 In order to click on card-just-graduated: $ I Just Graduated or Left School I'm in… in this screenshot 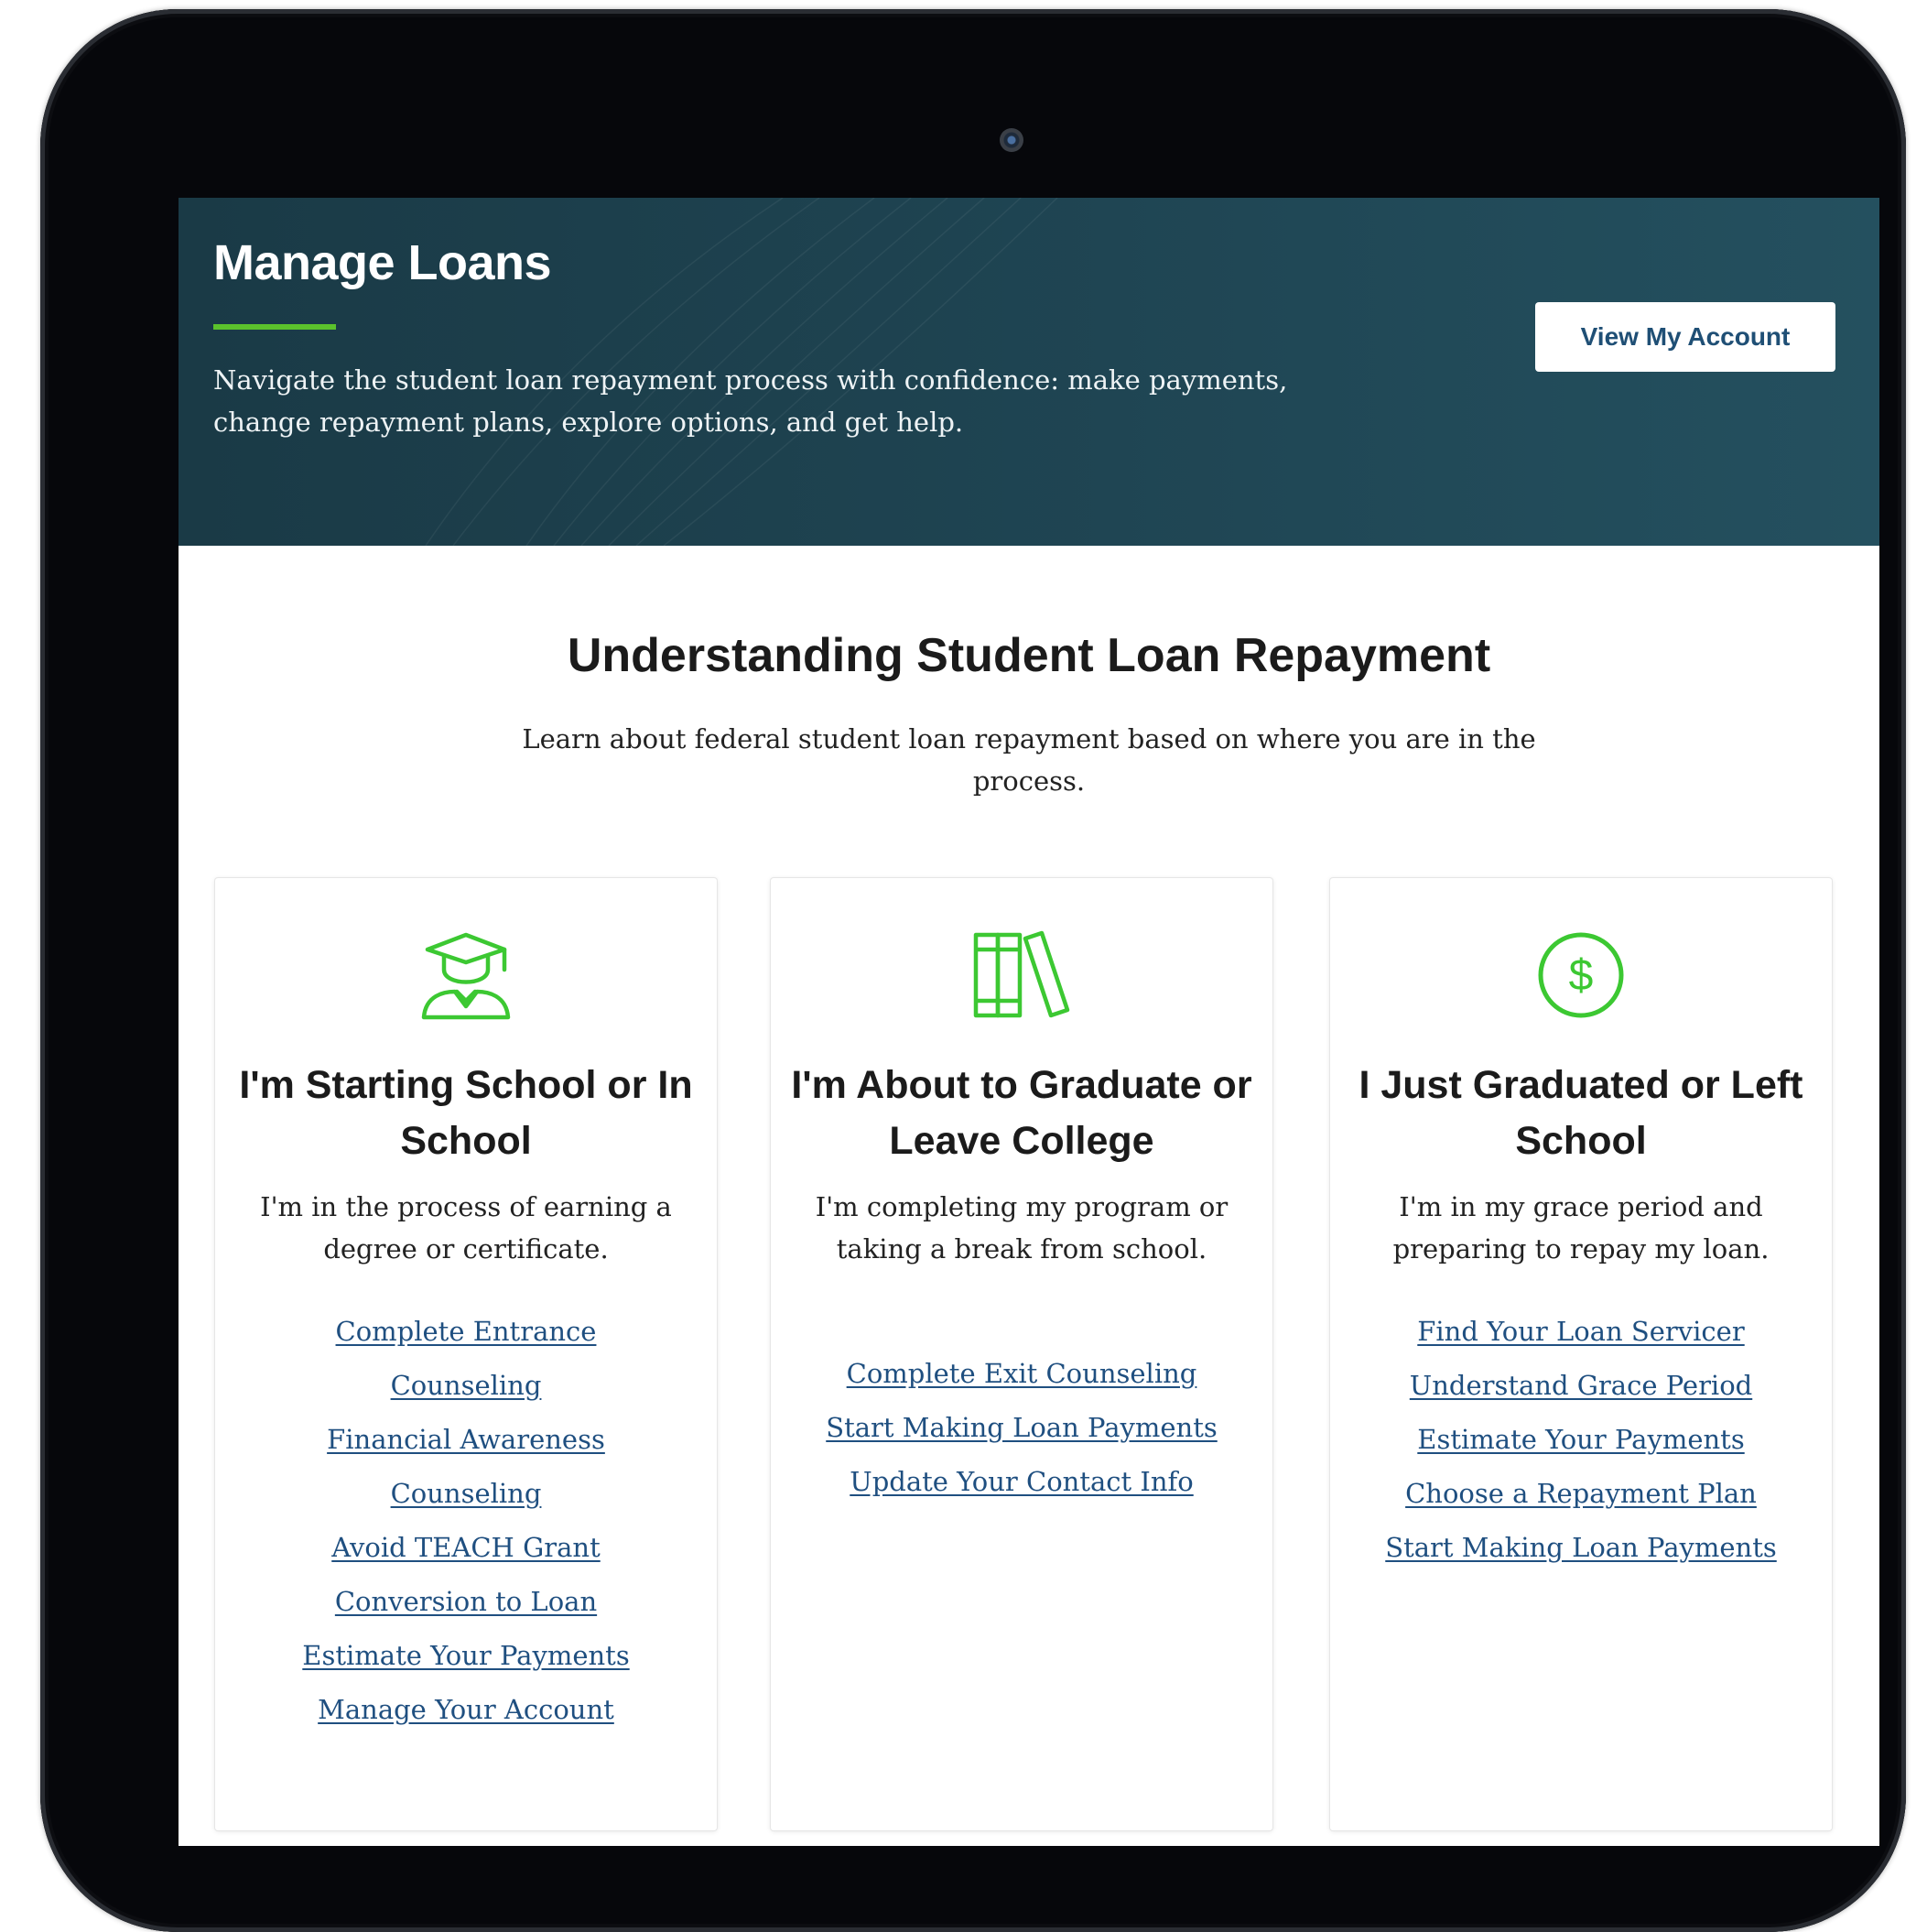, I will do `click(1581, 1354)`.